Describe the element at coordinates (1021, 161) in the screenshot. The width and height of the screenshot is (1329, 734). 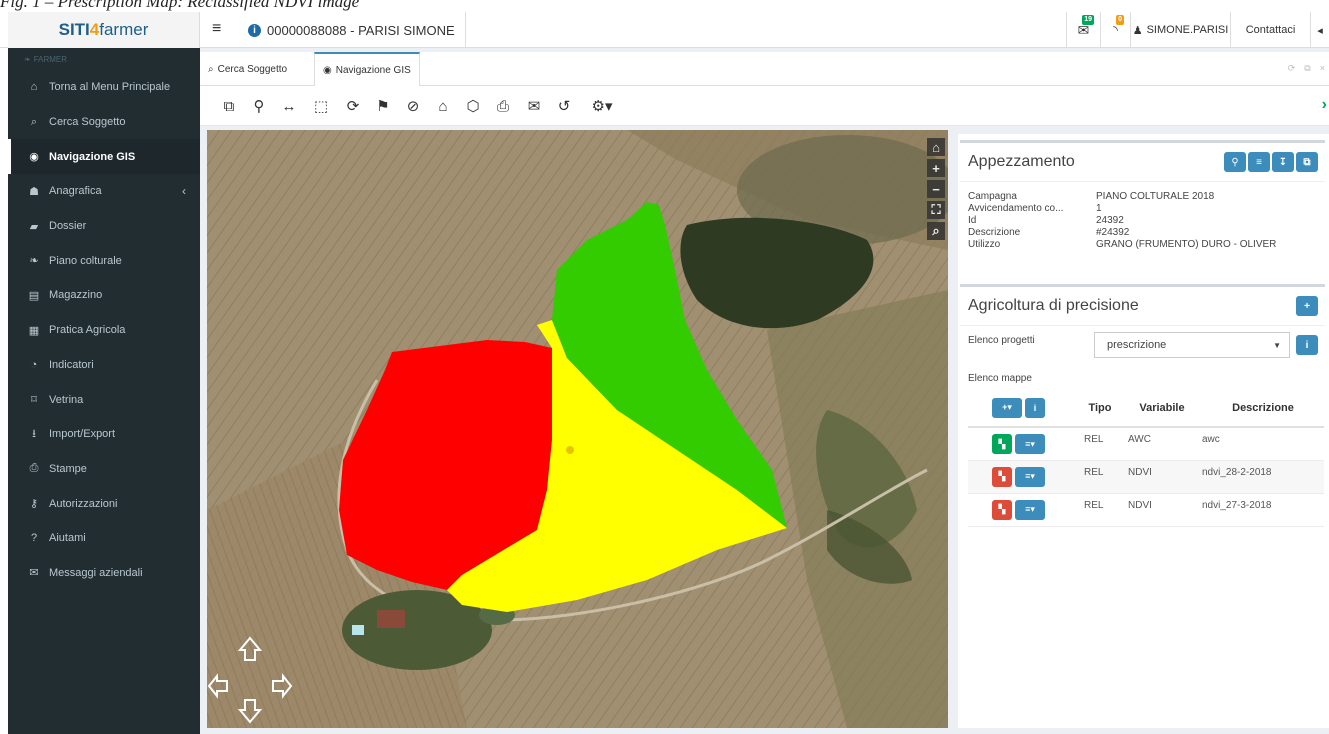
I see `appezzamento-title: Appezzamento` at that location.